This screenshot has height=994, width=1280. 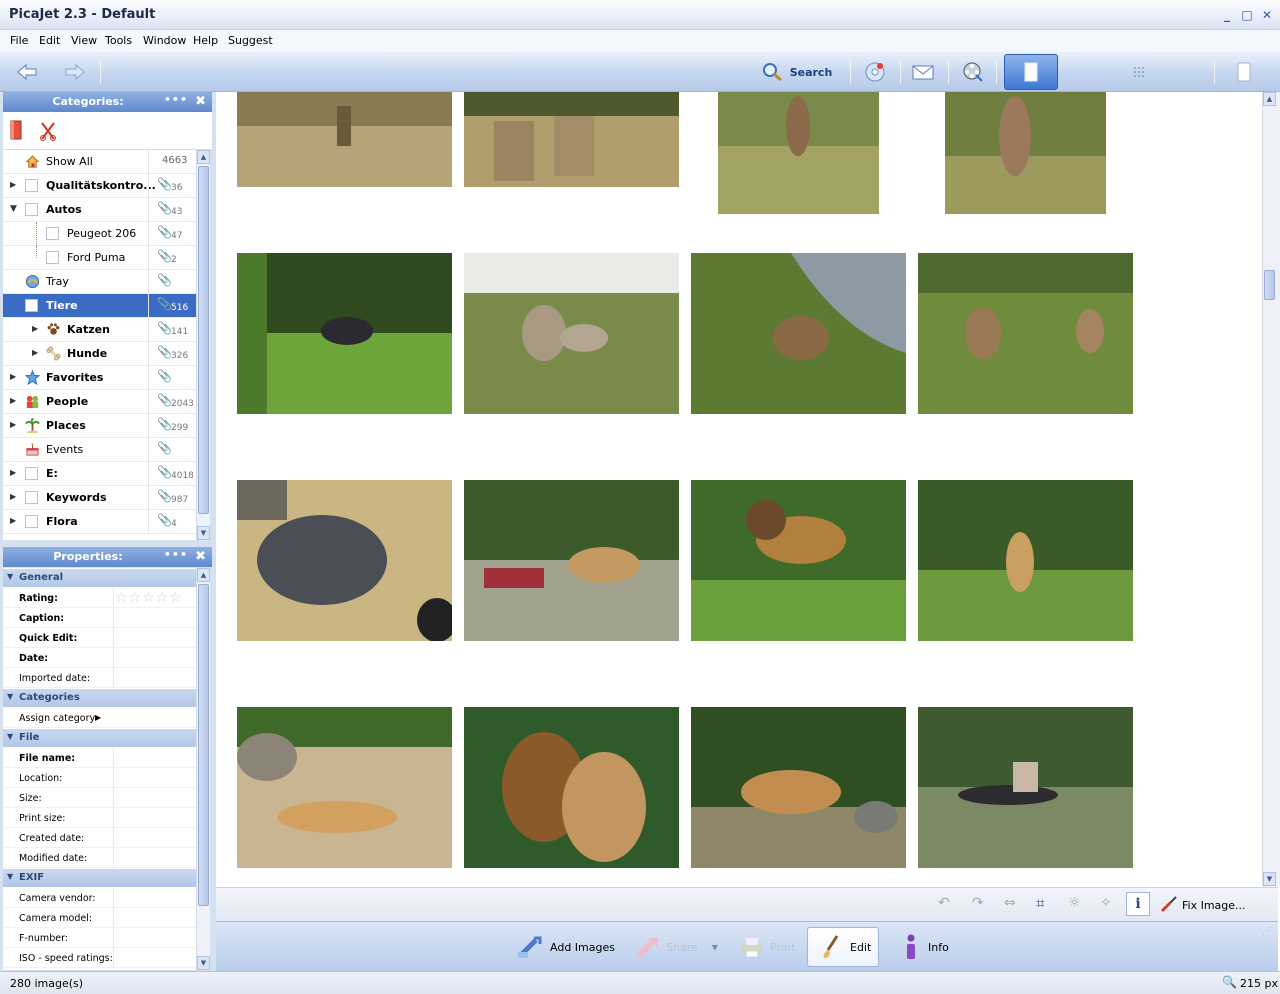 What do you see at coordinates (875, 72) in the screenshot?
I see `burn-cd-icon` at bounding box center [875, 72].